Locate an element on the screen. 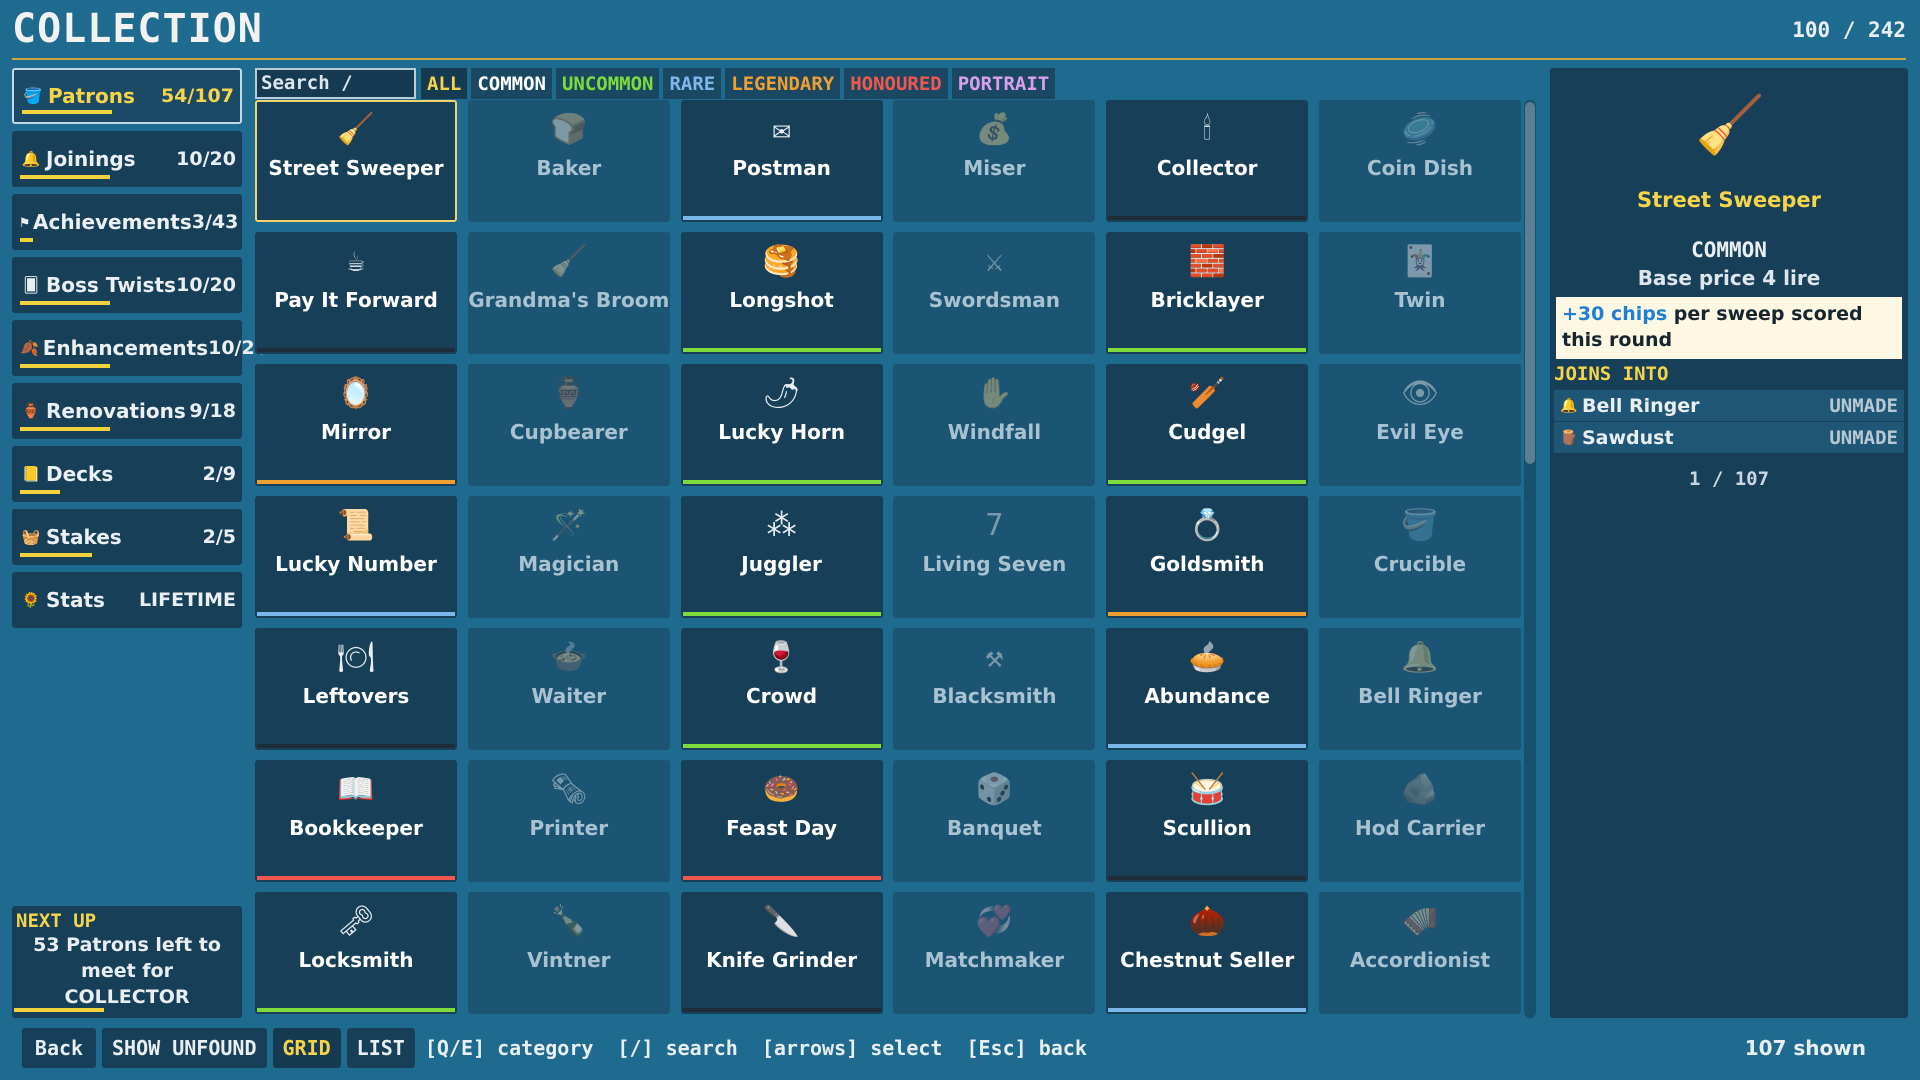 This screenshot has height=1080, width=1920. filter-tab-rare: RARE is located at coordinates (692, 83).